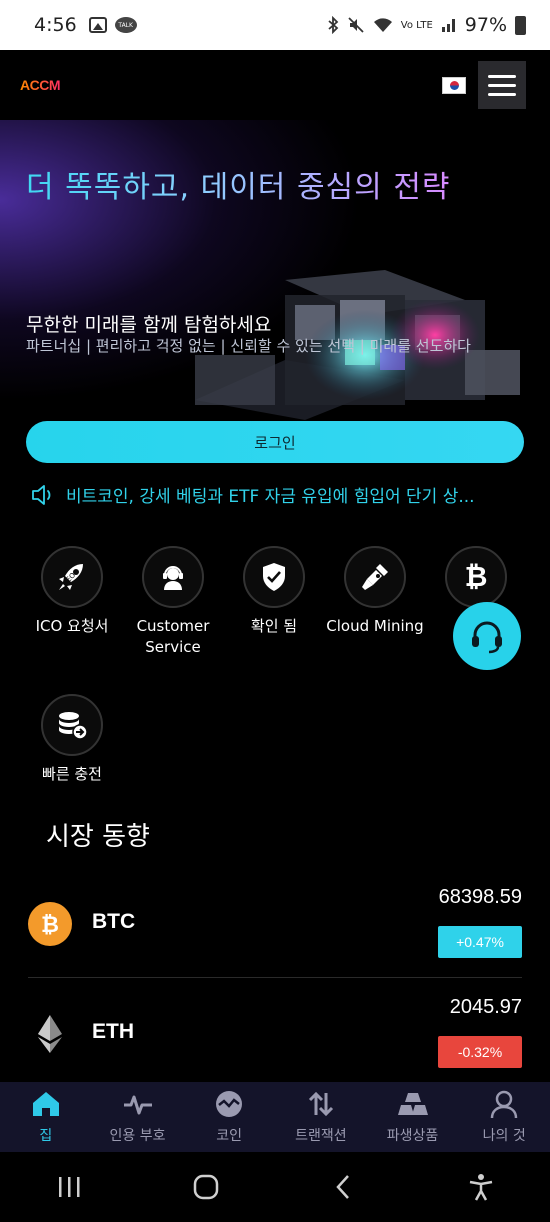  I want to click on speaker-icon, so click(41, 494).